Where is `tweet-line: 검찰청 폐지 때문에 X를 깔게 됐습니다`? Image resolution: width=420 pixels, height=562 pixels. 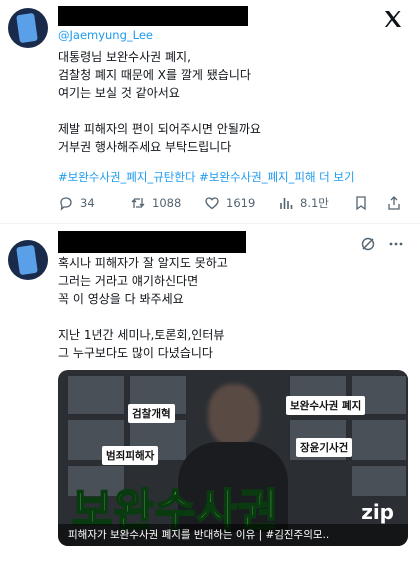
tweet-line: 검찰청 폐지 때문에 X를 깔게 됐습니다 is located at coordinates (154, 75).